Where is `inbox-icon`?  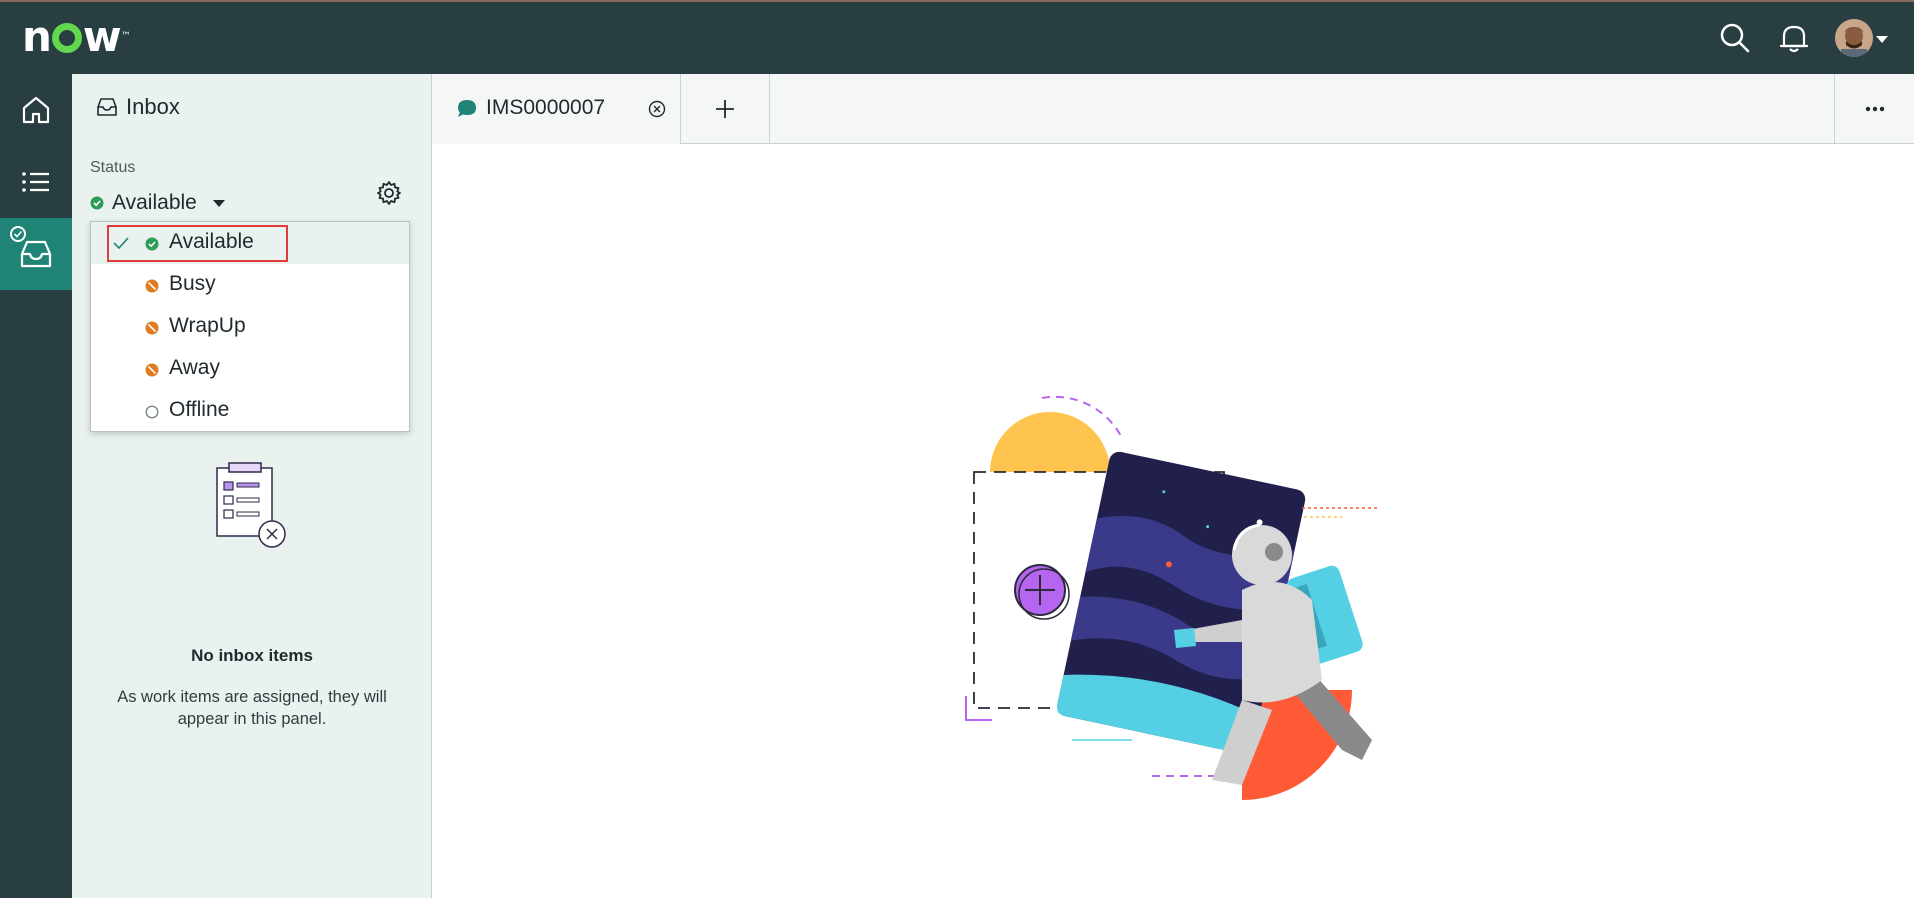
inbox-icon is located at coordinates (107, 107).